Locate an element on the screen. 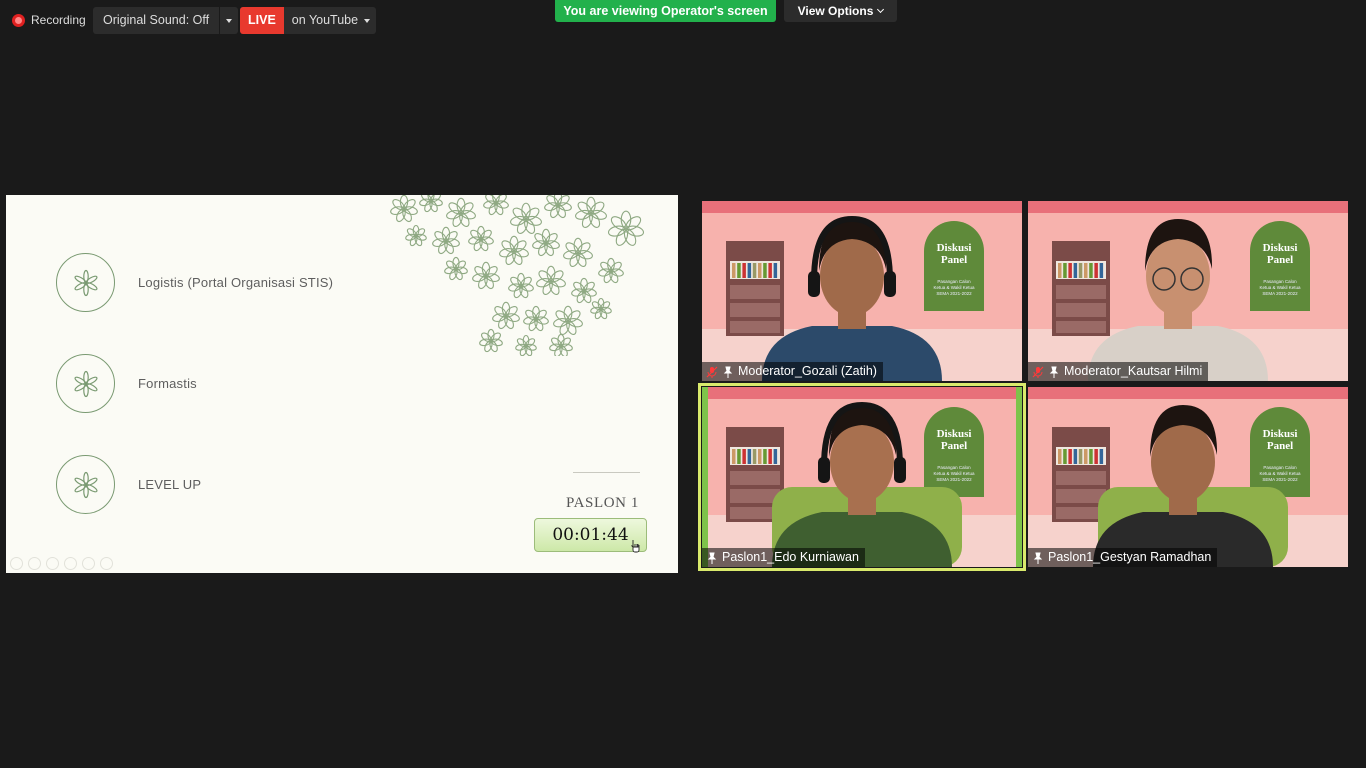  participant-name-tag: Paslon1_Gestyan Ramadhan is located at coordinates (1123, 557).